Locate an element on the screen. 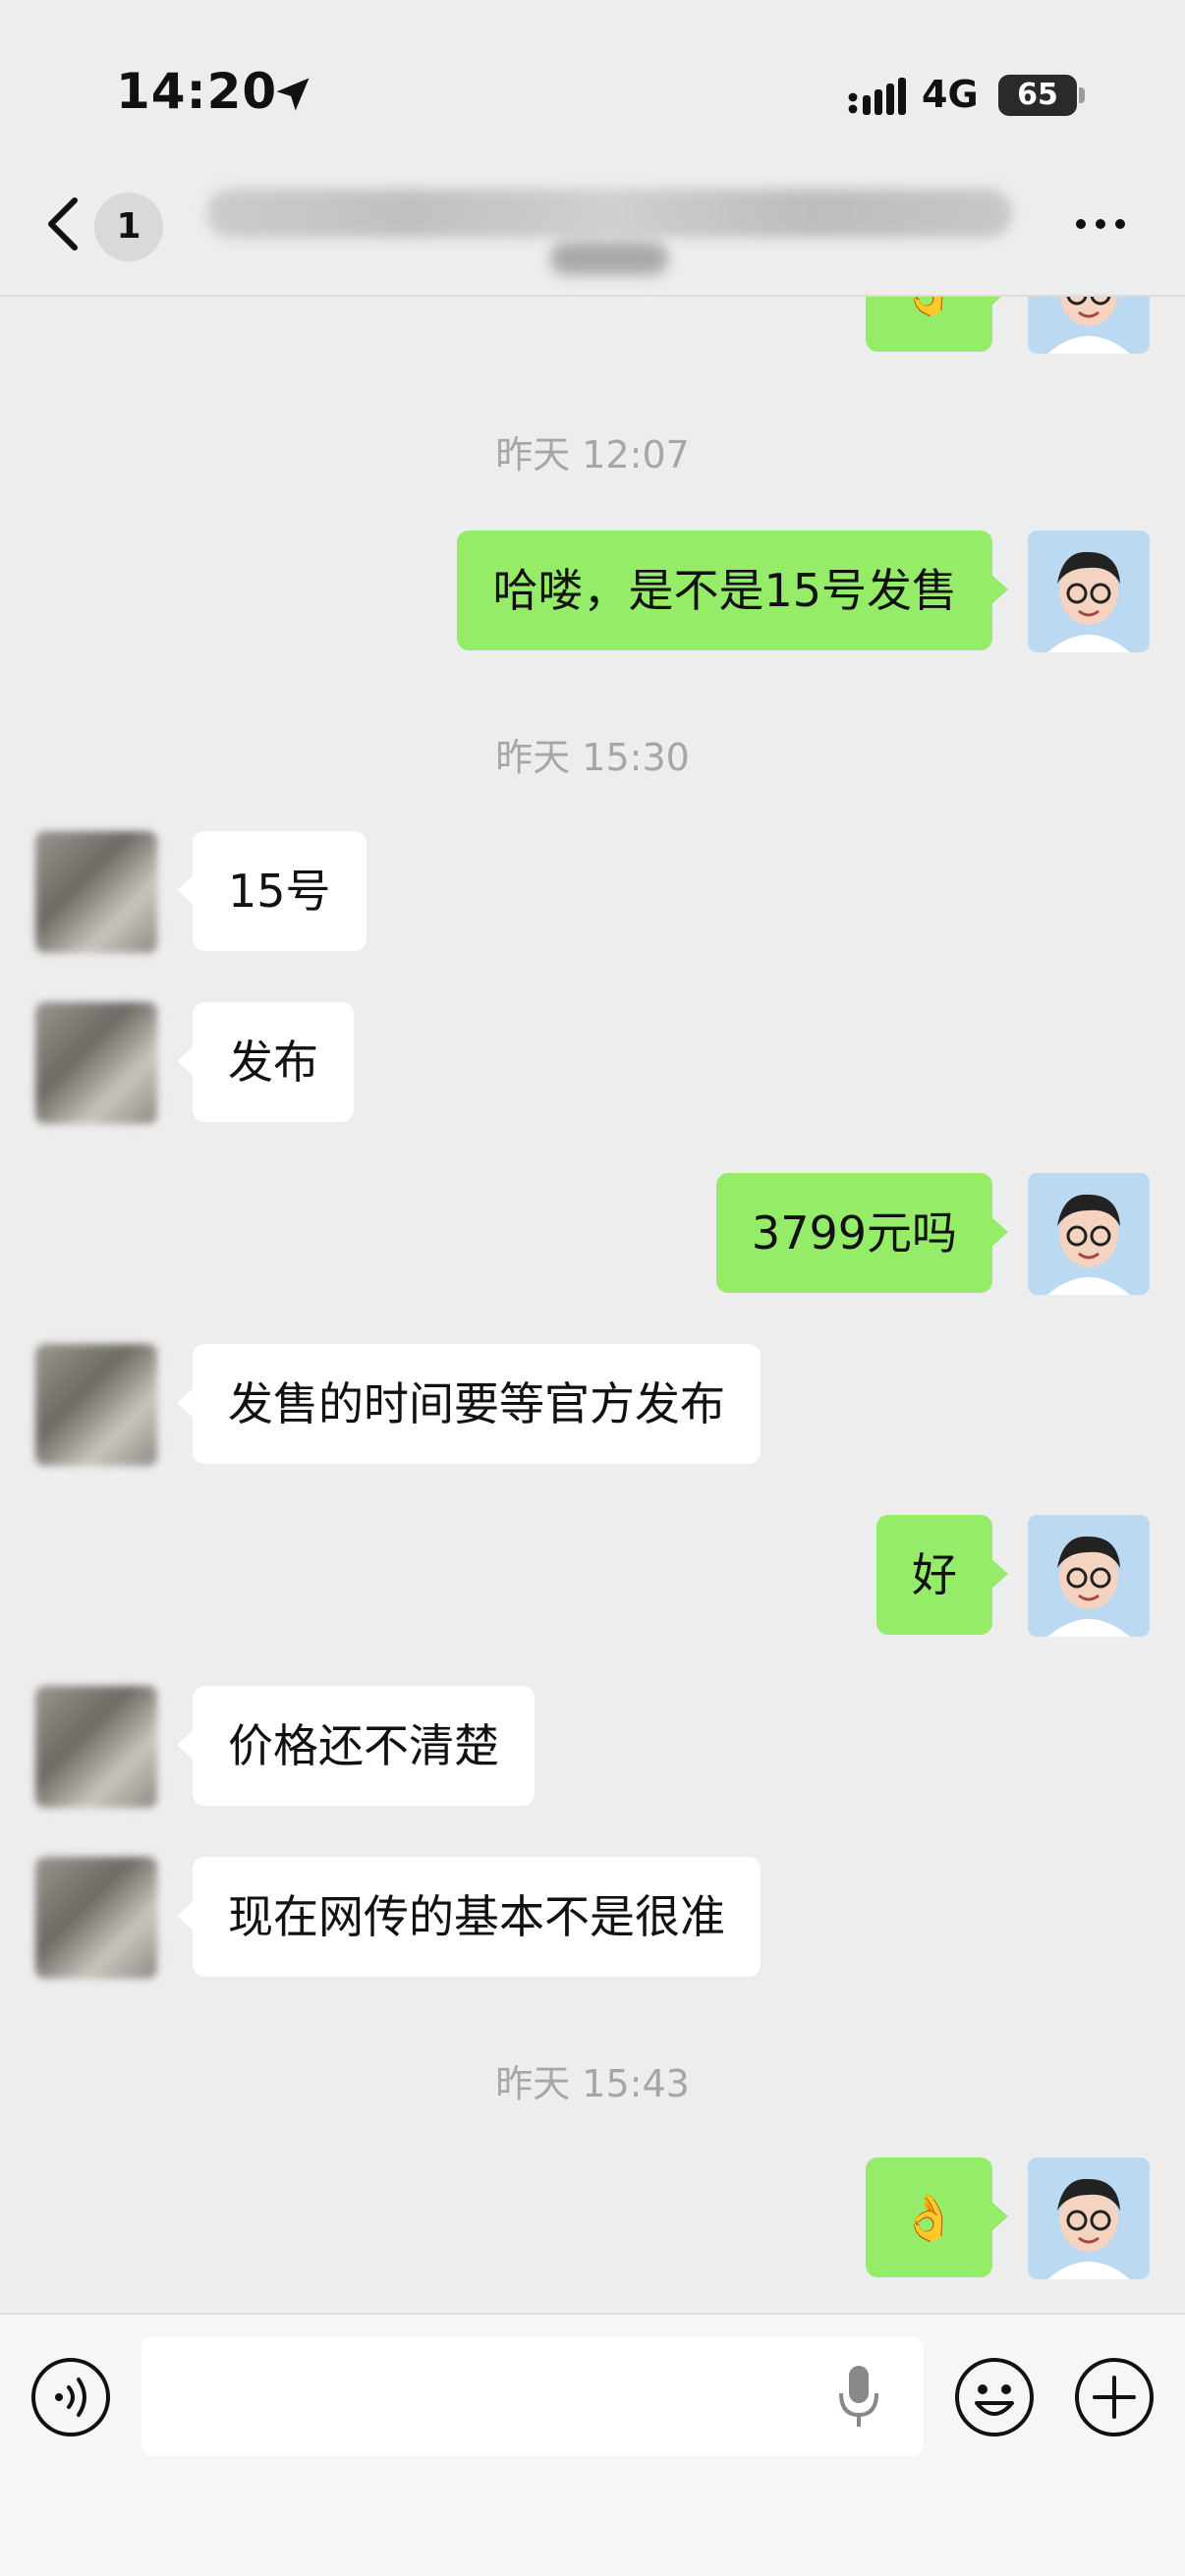 This screenshot has width=1185, height=2576. message-incoming: 发布 is located at coordinates (592, 1071).